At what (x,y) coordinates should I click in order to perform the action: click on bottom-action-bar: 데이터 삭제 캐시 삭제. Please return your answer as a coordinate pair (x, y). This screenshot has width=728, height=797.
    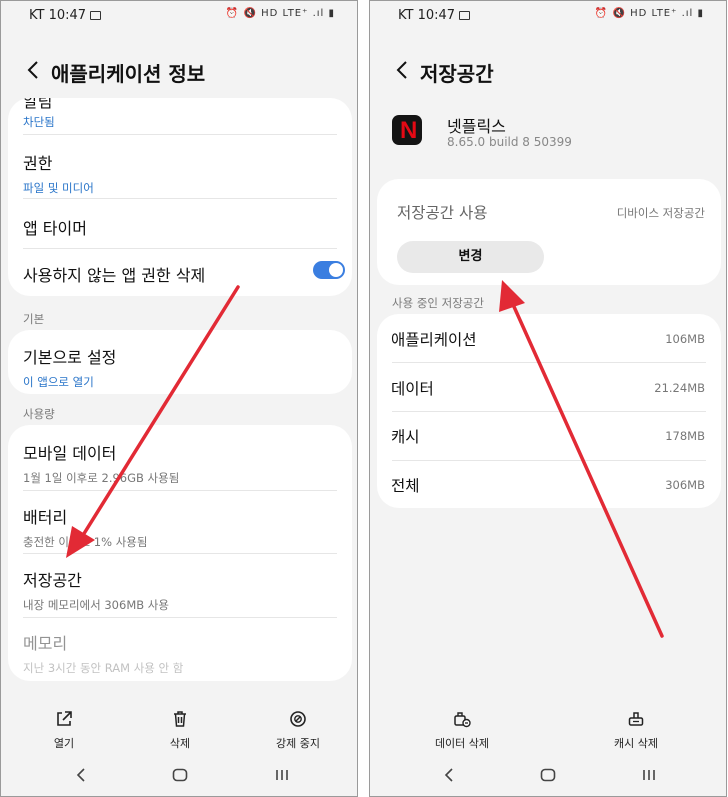
    Looking at the image, I should click on (548, 729).